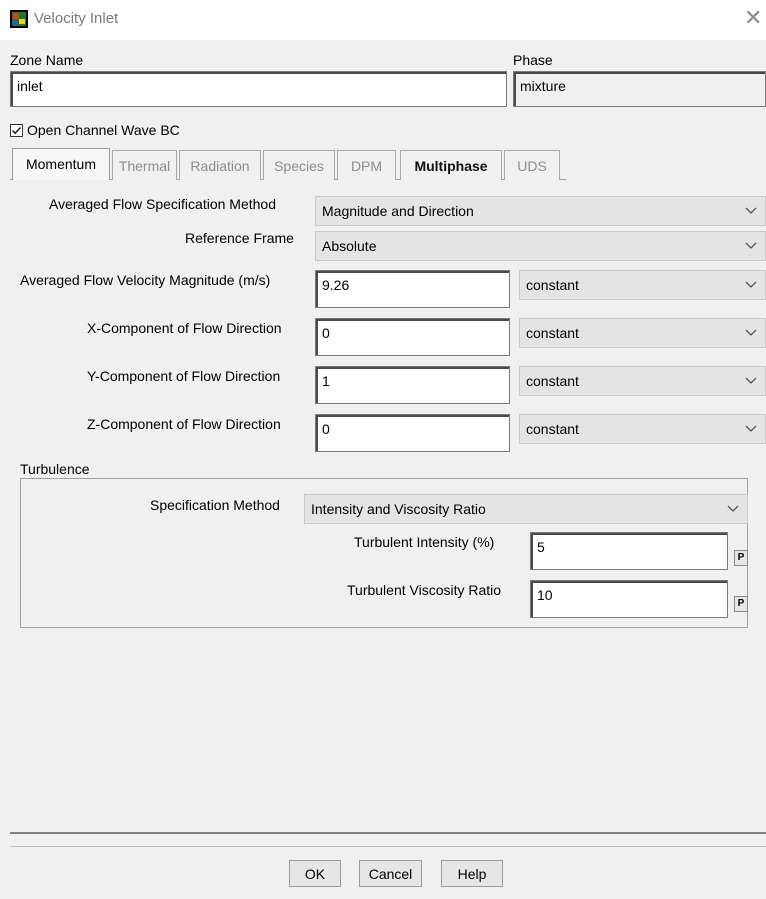  What do you see at coordinates (412, 289) in the screenshot?
I see `velocity-input: 9.26` at bounding box center [412, 289].